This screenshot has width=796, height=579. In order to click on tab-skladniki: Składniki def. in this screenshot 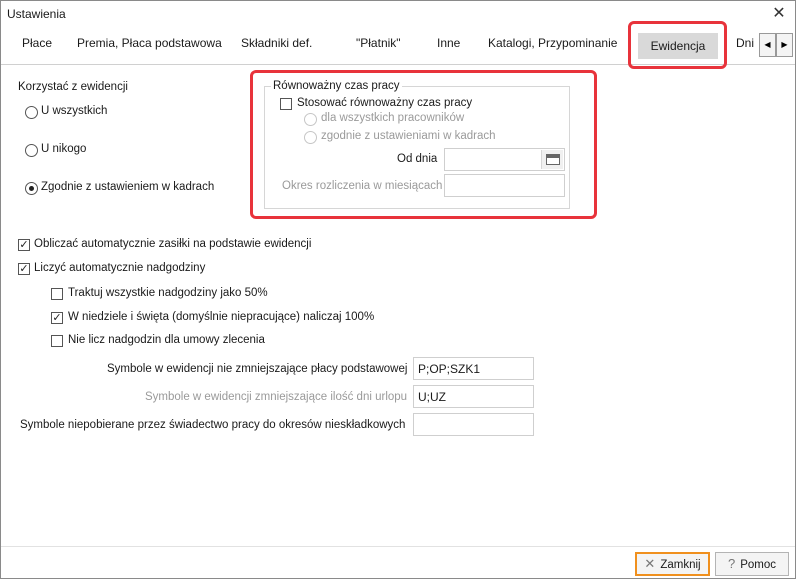, I will do `click(276, 43)`.